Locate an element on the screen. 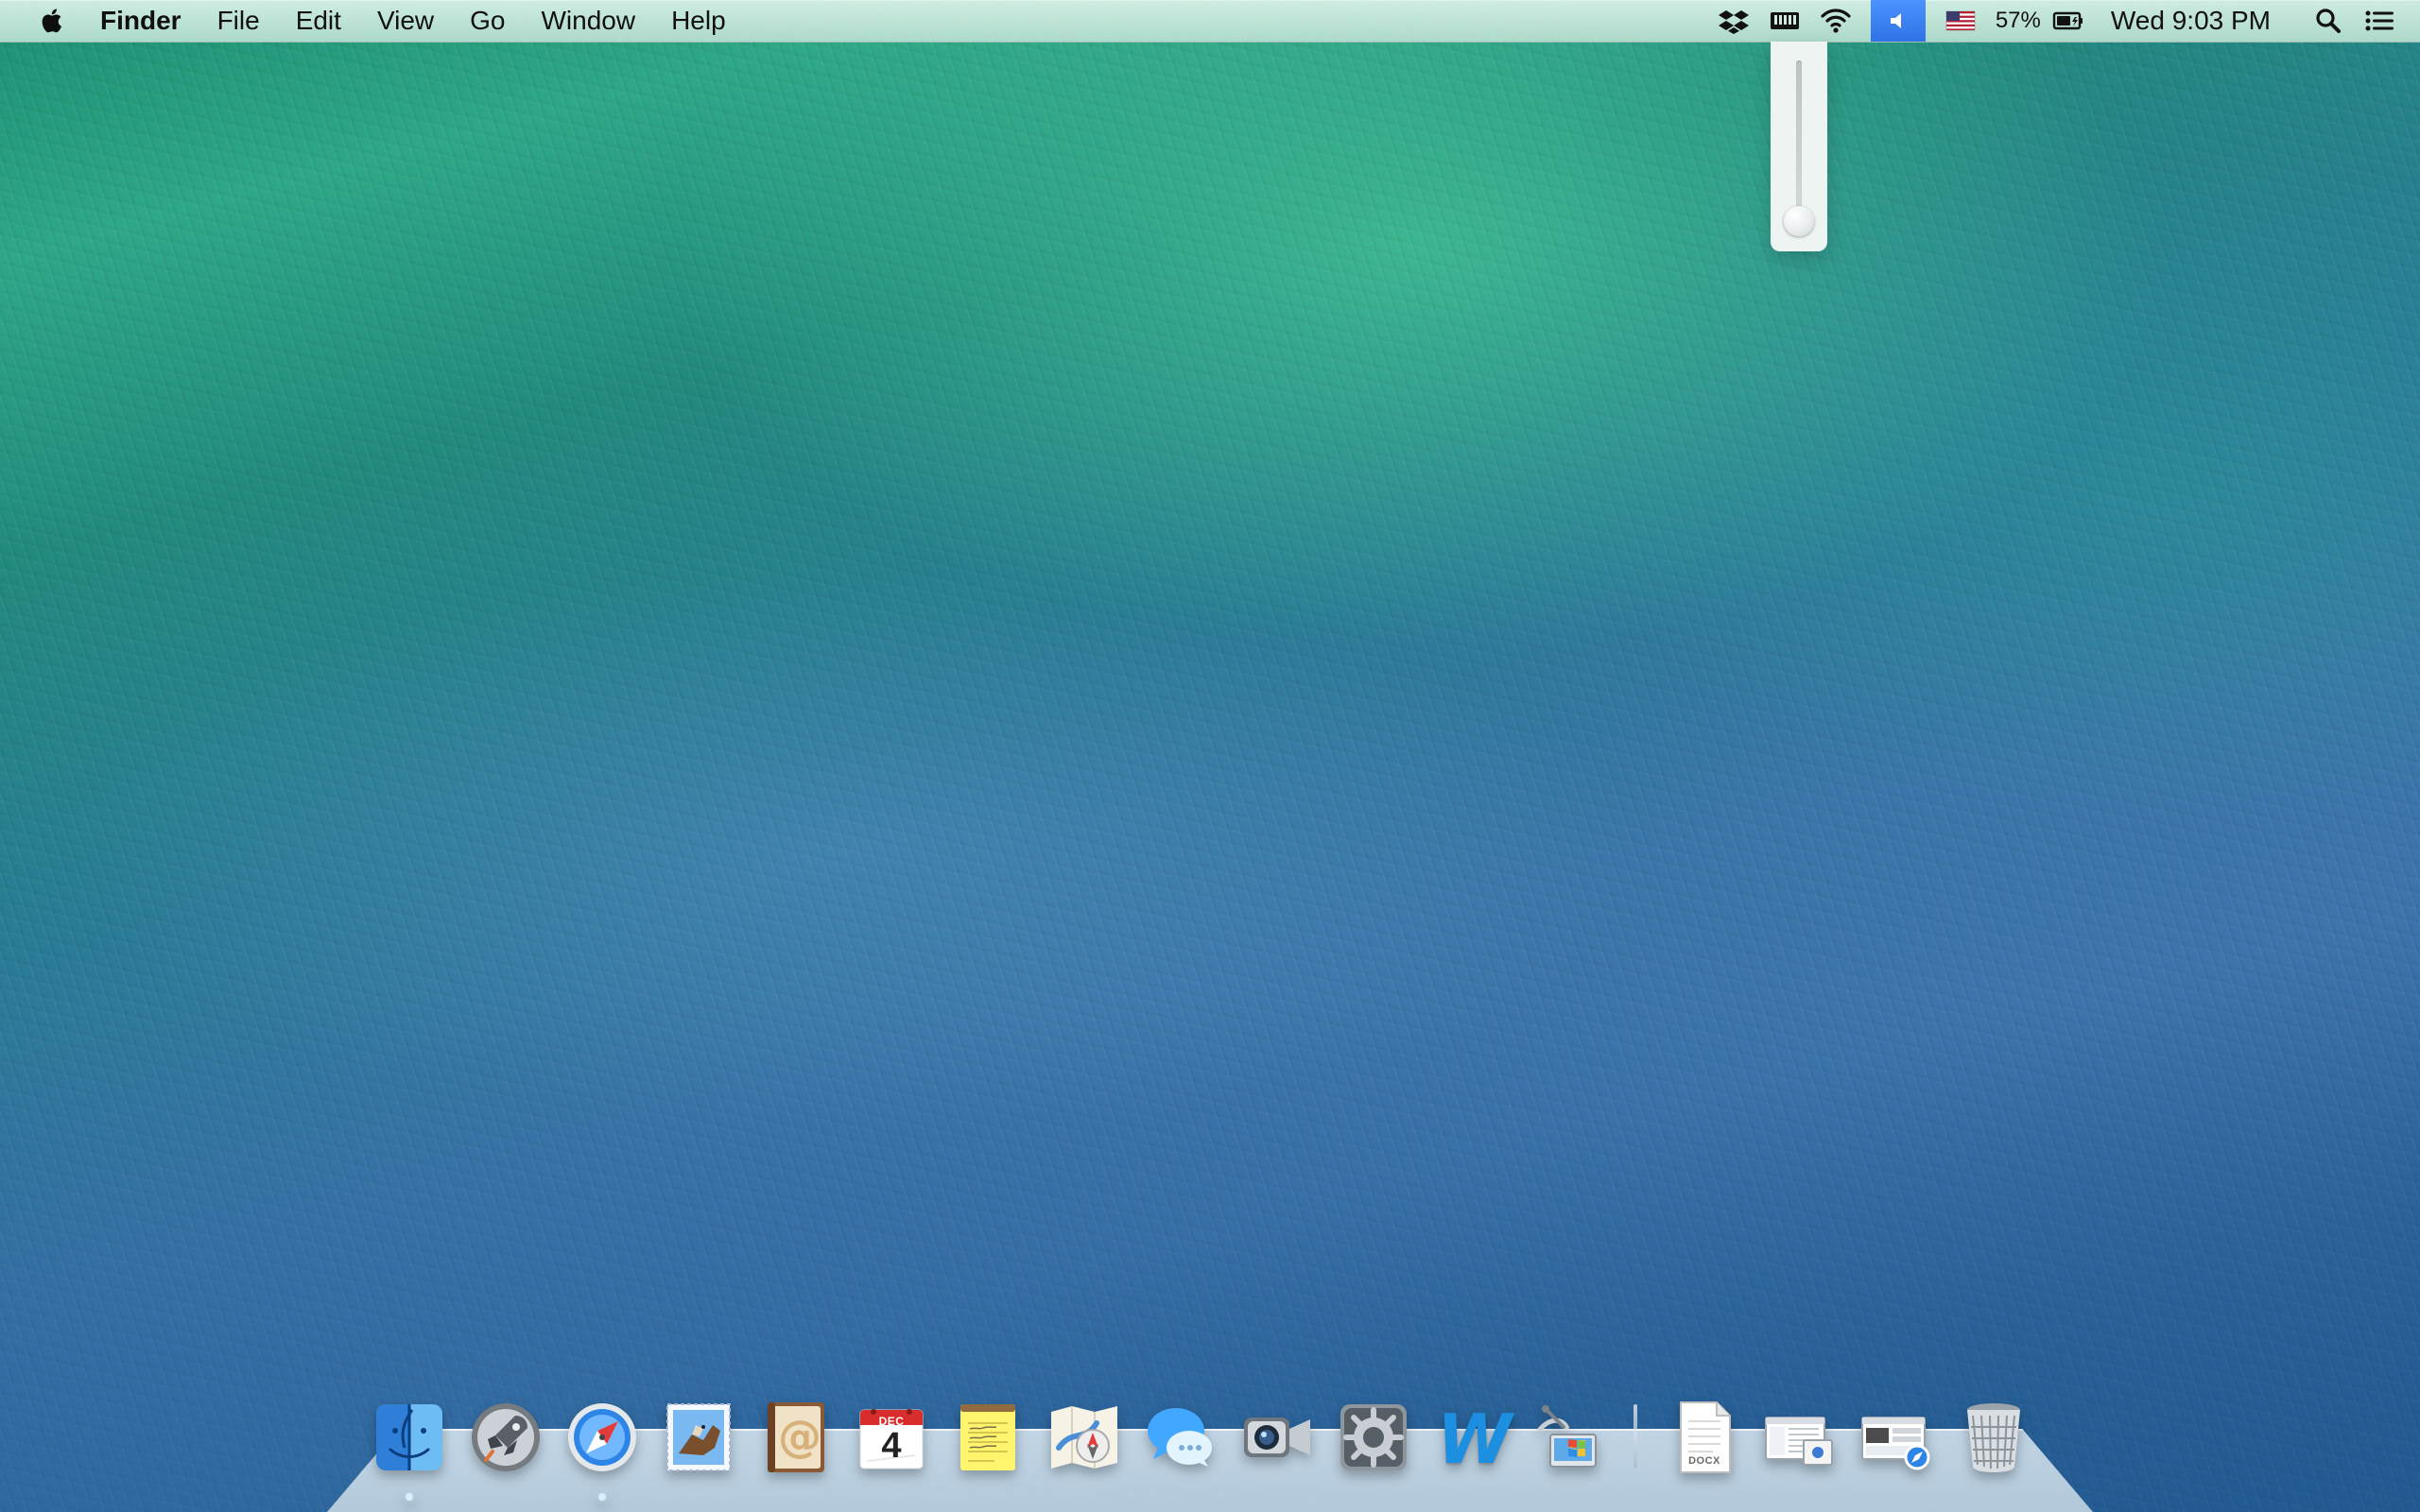  dock-item-word: W is located at coordinates (1469, 1437).